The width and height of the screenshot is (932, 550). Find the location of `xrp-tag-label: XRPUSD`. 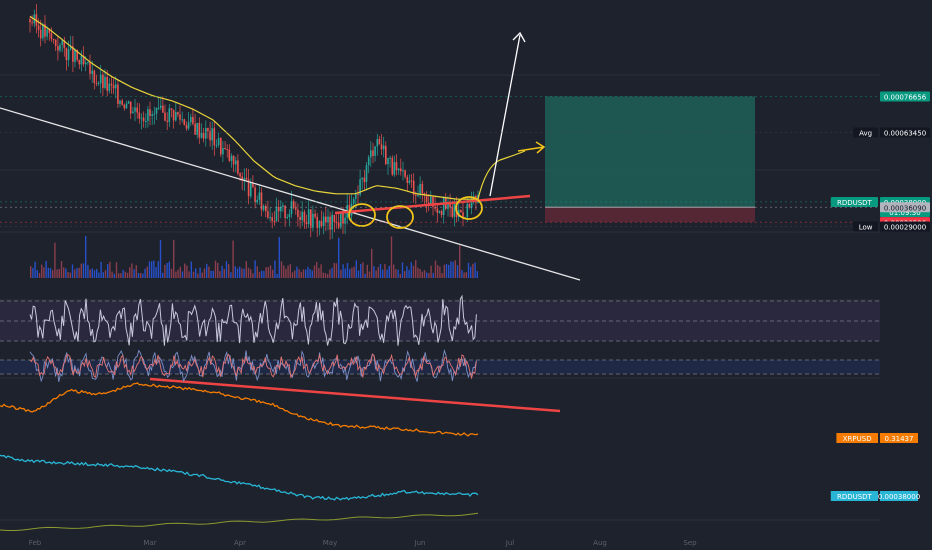

xrp-tag-label: XRPUSD is located at coordinates (857, 439).